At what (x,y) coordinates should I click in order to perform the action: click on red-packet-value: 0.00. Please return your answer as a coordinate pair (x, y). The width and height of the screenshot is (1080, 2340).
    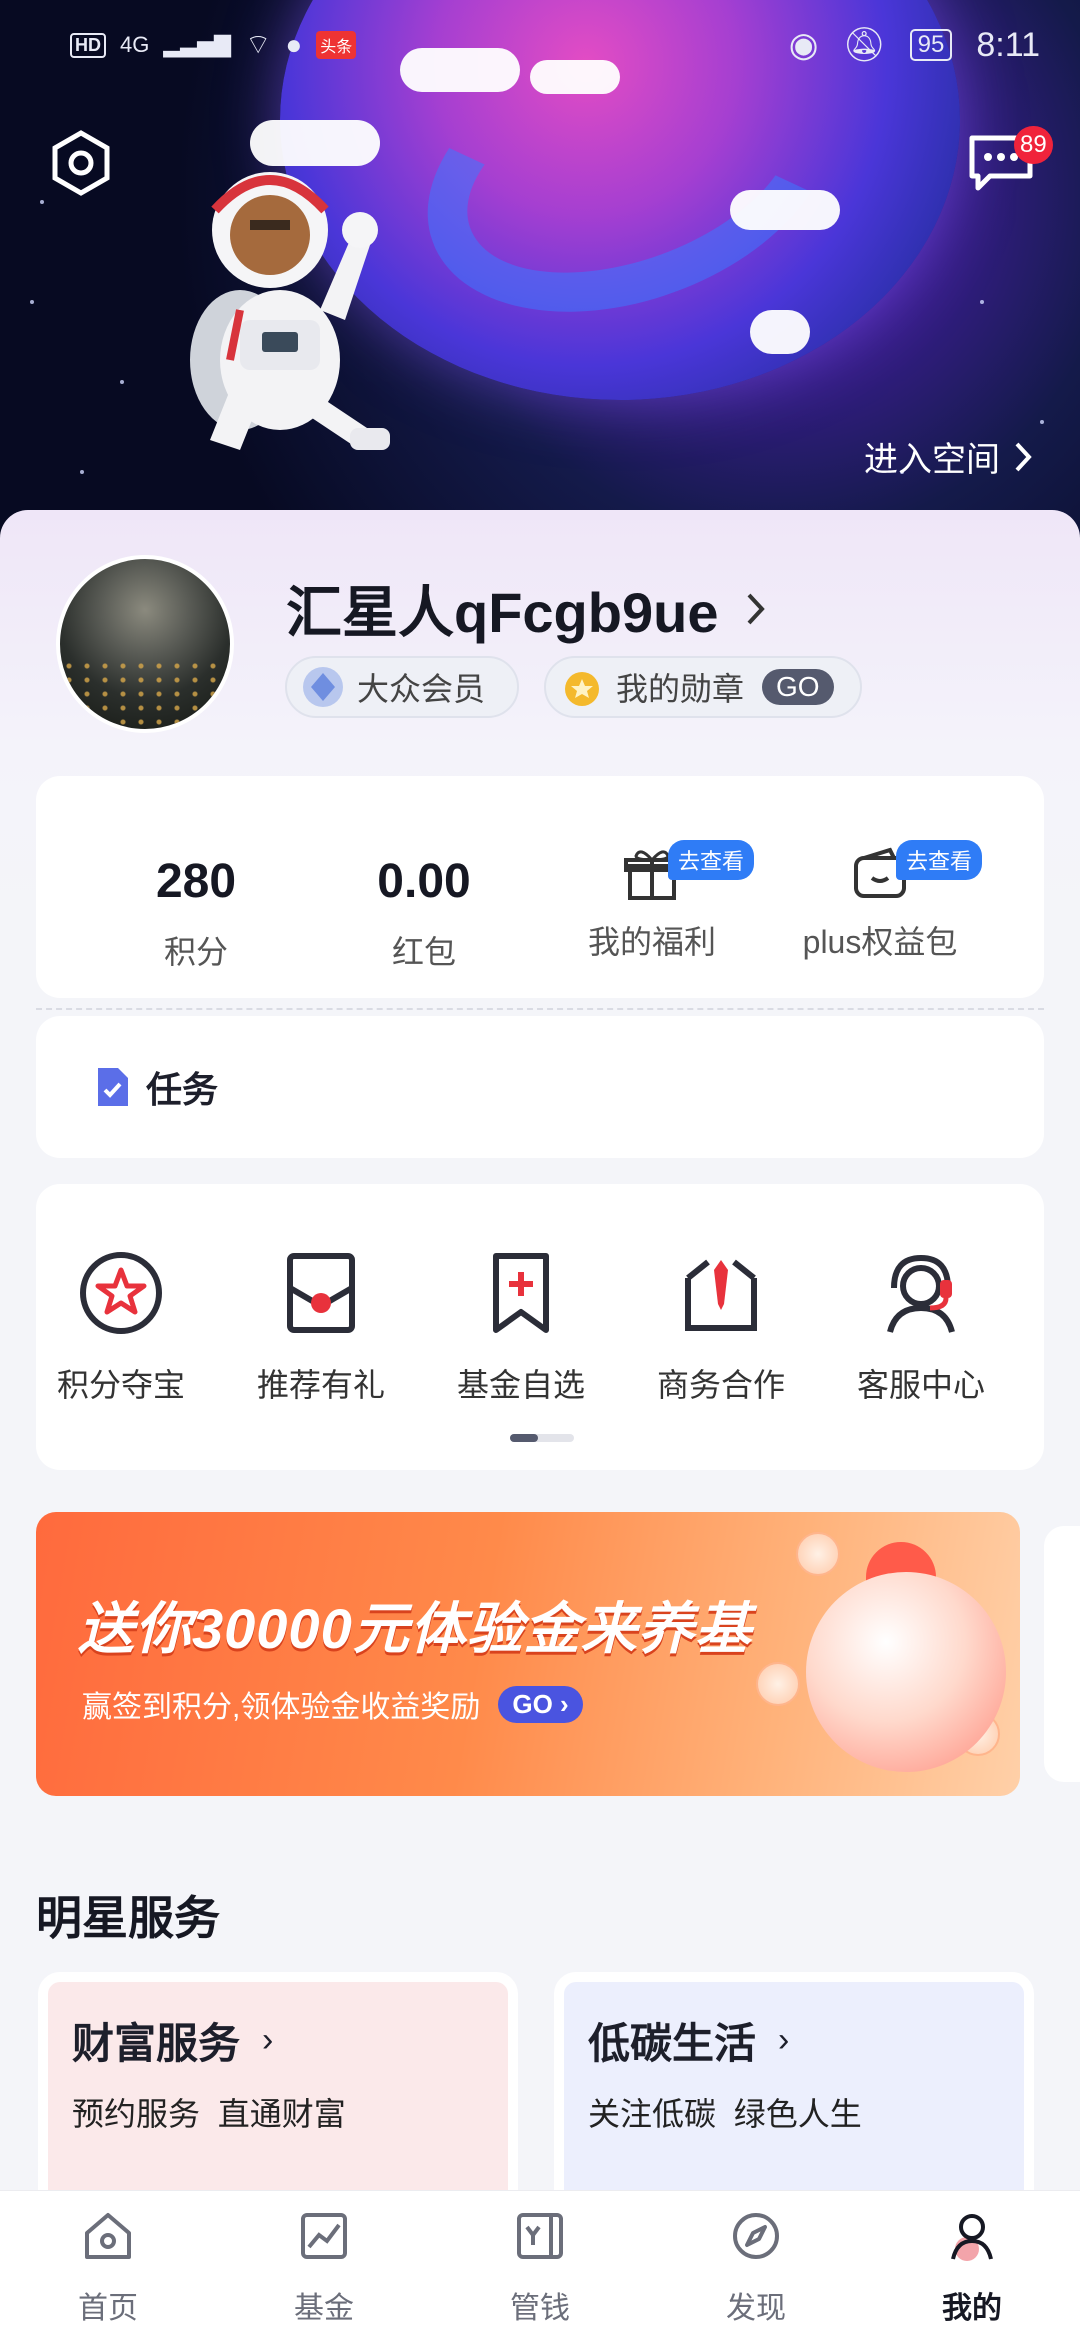
    Looking at the image, I should click on (424, 881).